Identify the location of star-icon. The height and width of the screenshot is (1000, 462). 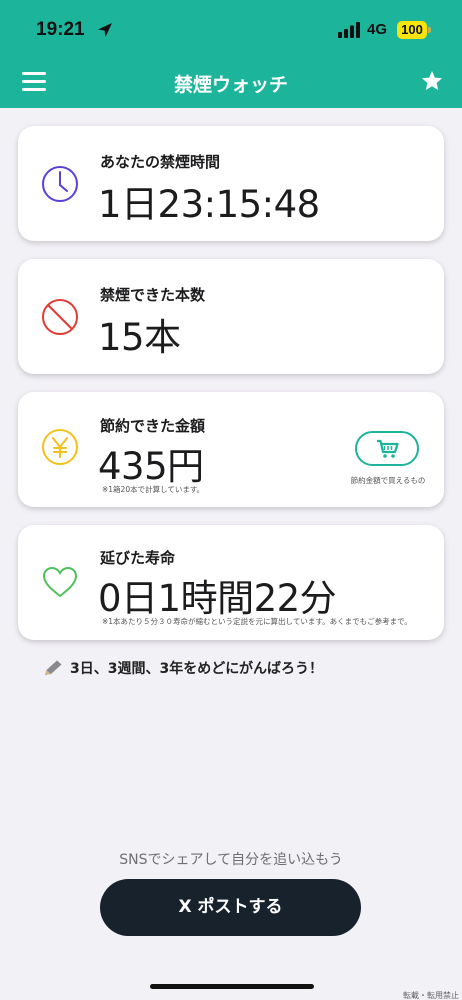
(432, 81).